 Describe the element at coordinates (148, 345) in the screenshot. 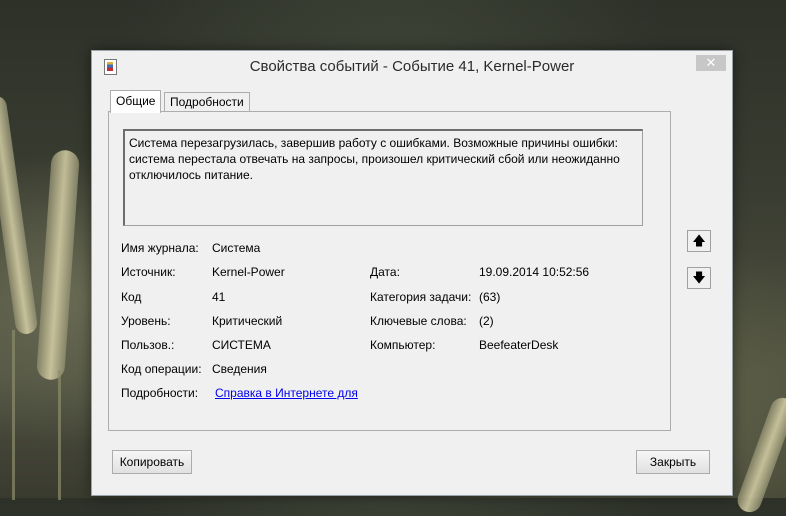

I see `user-label: Пользов.:` at that location.